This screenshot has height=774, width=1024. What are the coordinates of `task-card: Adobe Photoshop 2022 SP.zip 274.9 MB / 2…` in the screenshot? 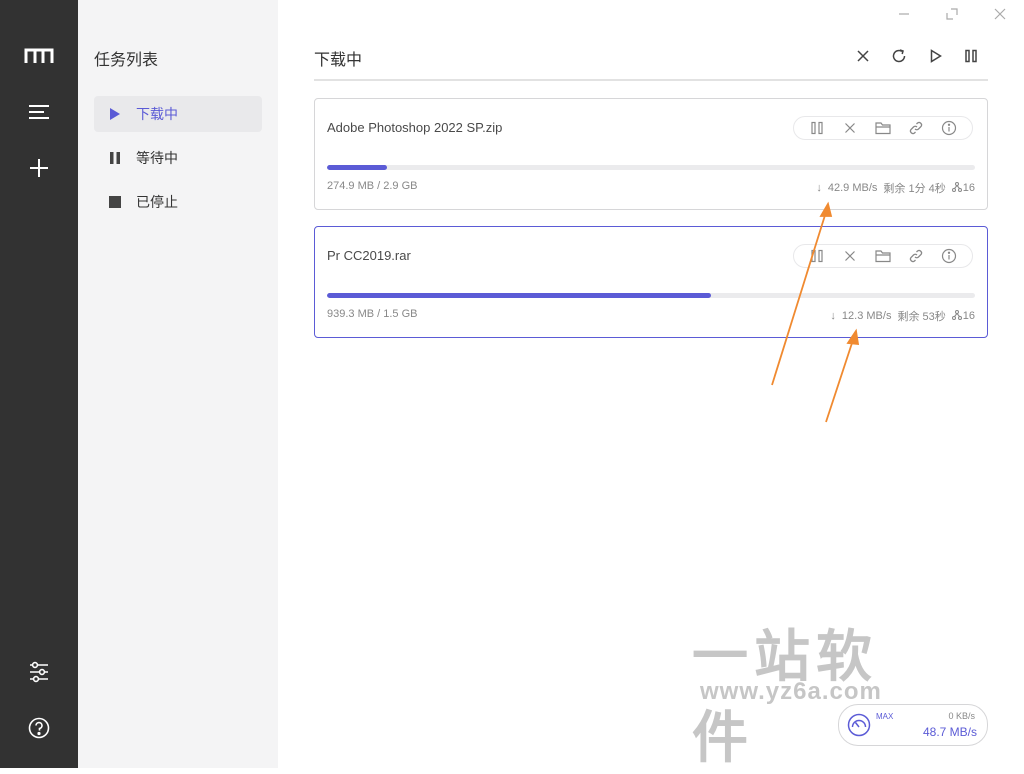 It's located at (651, 154).